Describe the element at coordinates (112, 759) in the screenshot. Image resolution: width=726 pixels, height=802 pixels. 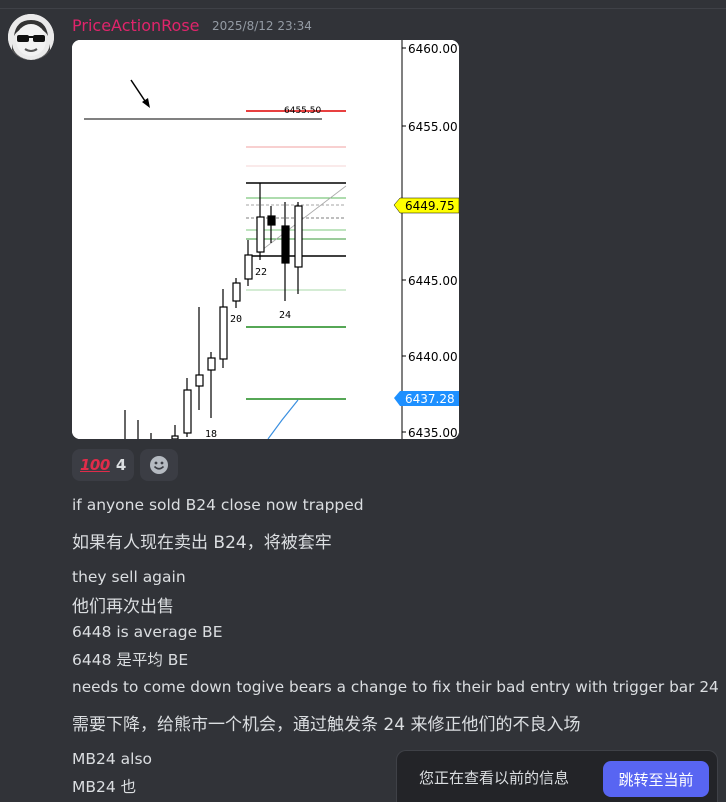
I see `message-text: MB24 also` at that location.